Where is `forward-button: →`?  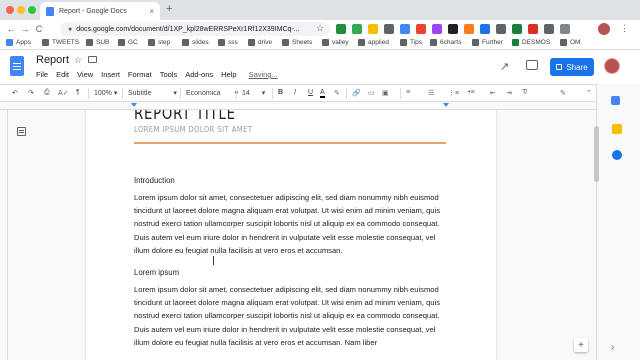
forward-button: → is located at coordinates (25, 29).